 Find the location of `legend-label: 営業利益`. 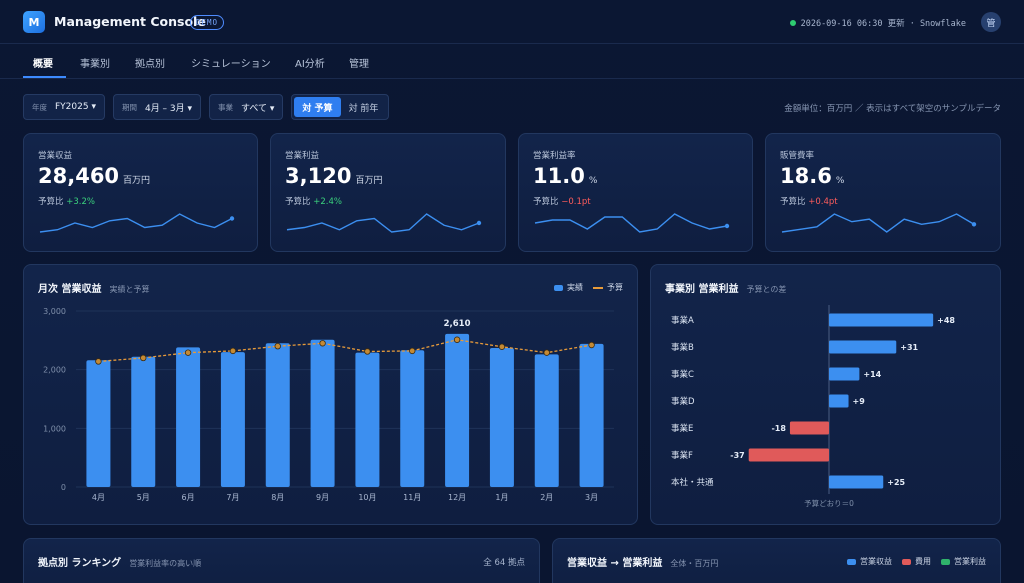

legend-label: 営業利益 is located at coordinates (970, 561).